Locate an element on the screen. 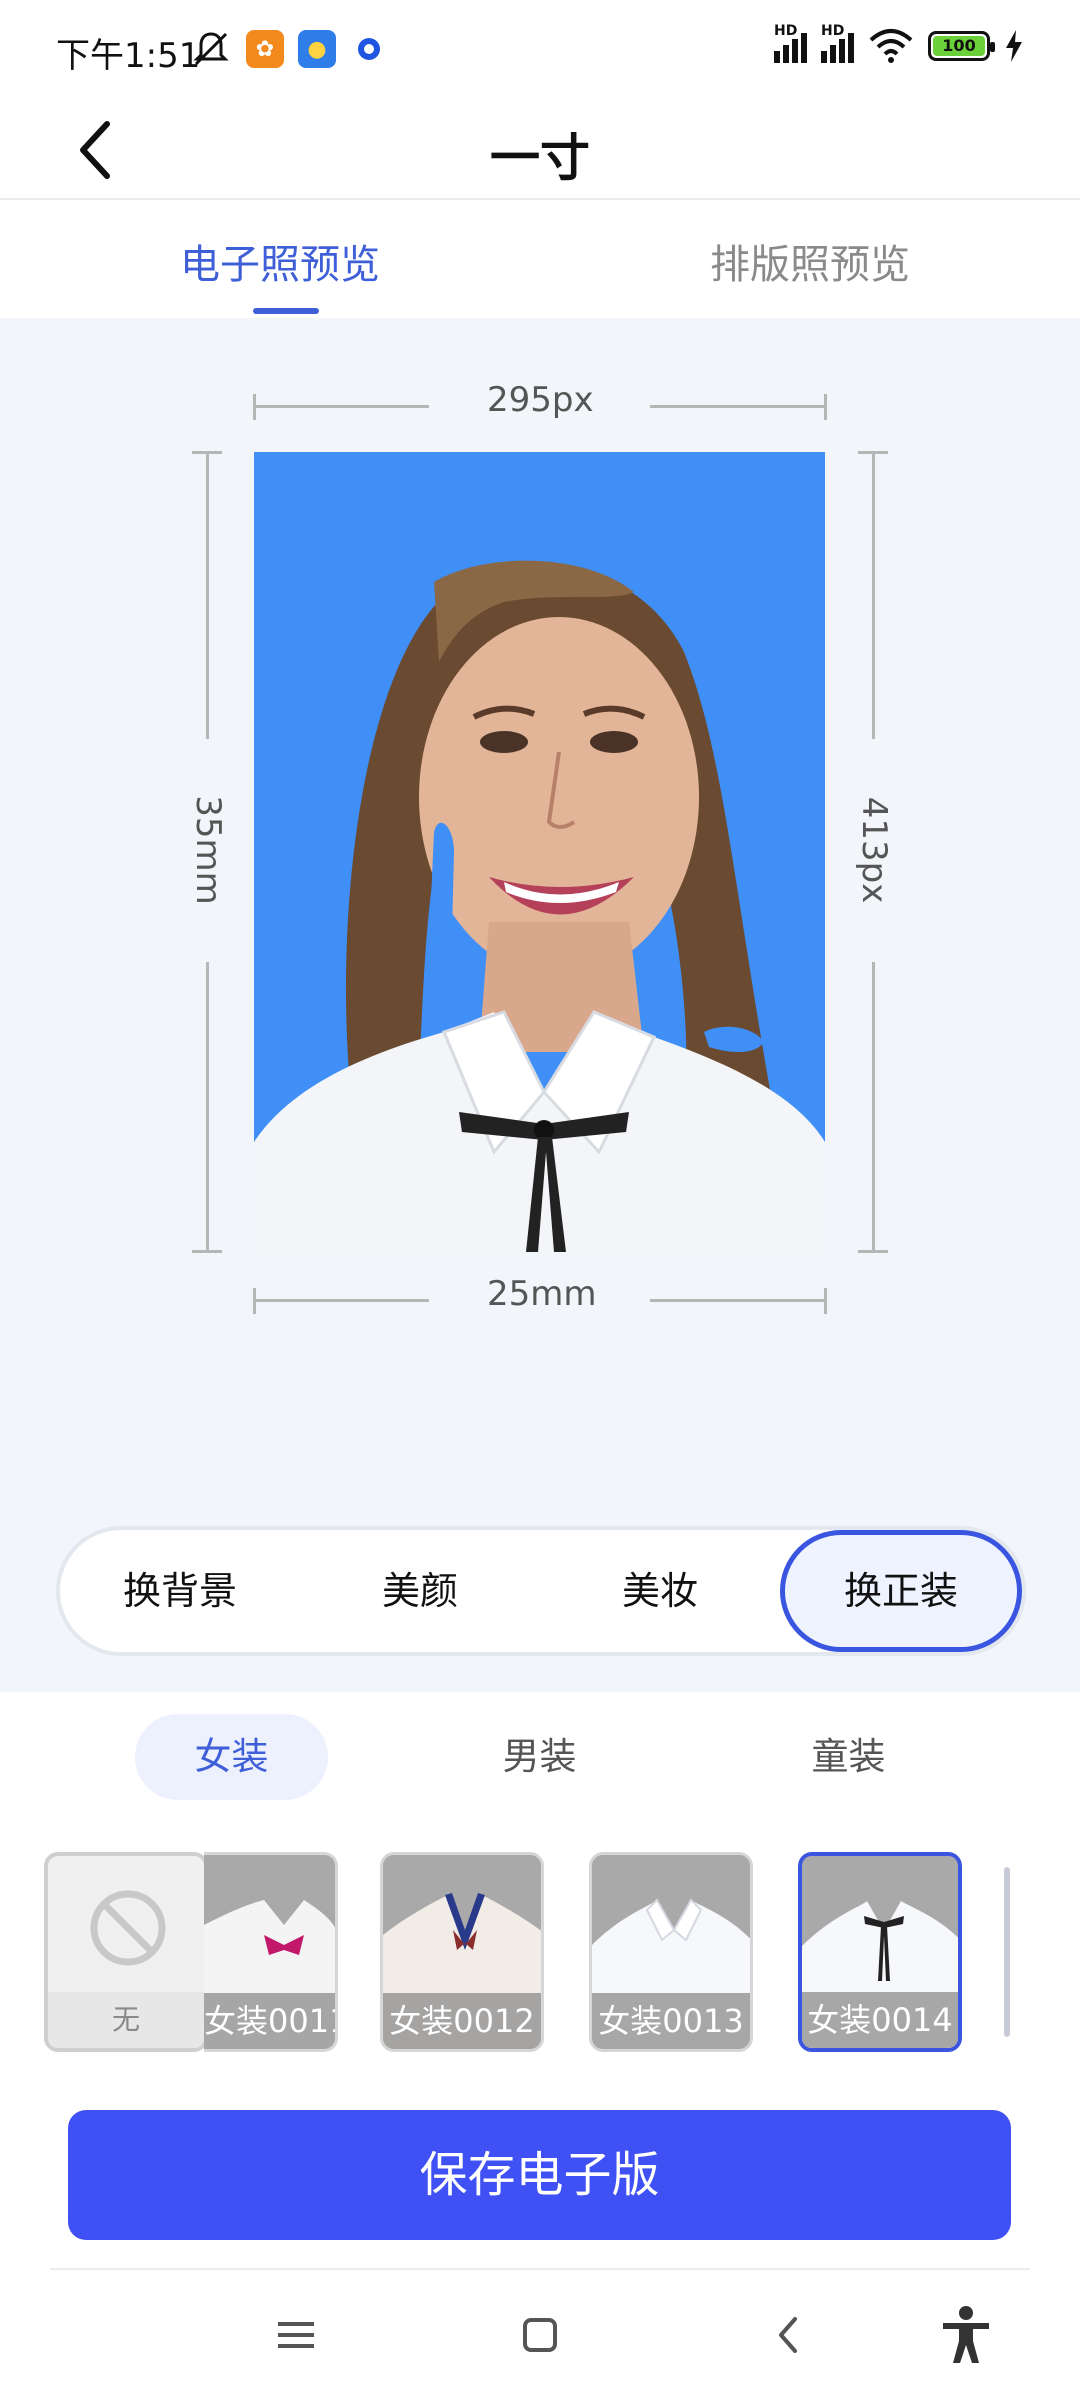 The image size is (1080, 2400). preview-tabs: 电子照预览 排版照预览 is located at coordinates (540, 260).